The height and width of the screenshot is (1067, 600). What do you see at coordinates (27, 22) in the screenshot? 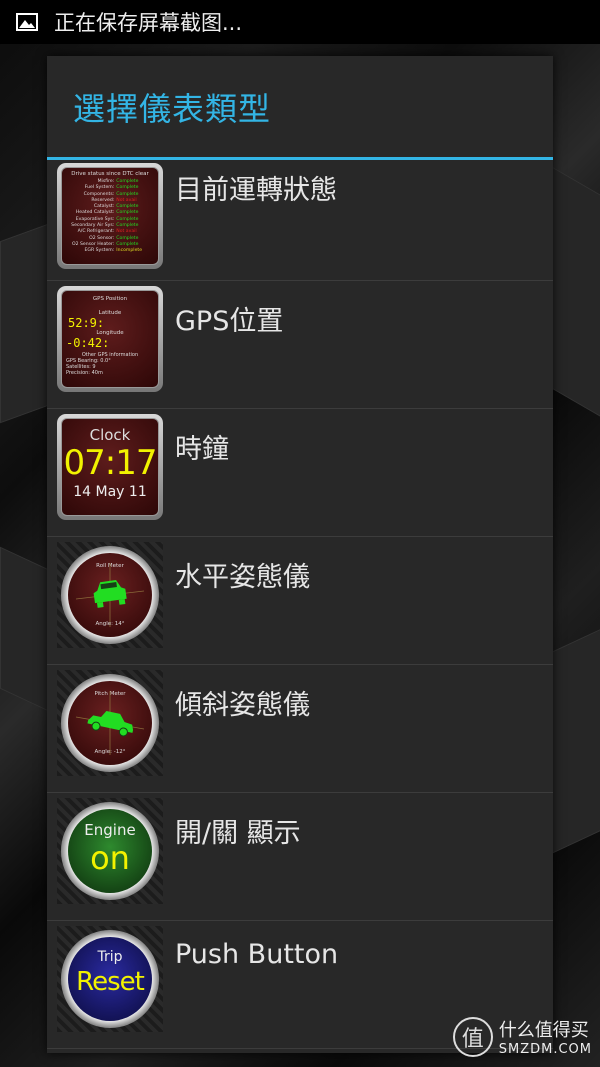
I see `screenshot-image-icon` at bounding box center [27, 22].